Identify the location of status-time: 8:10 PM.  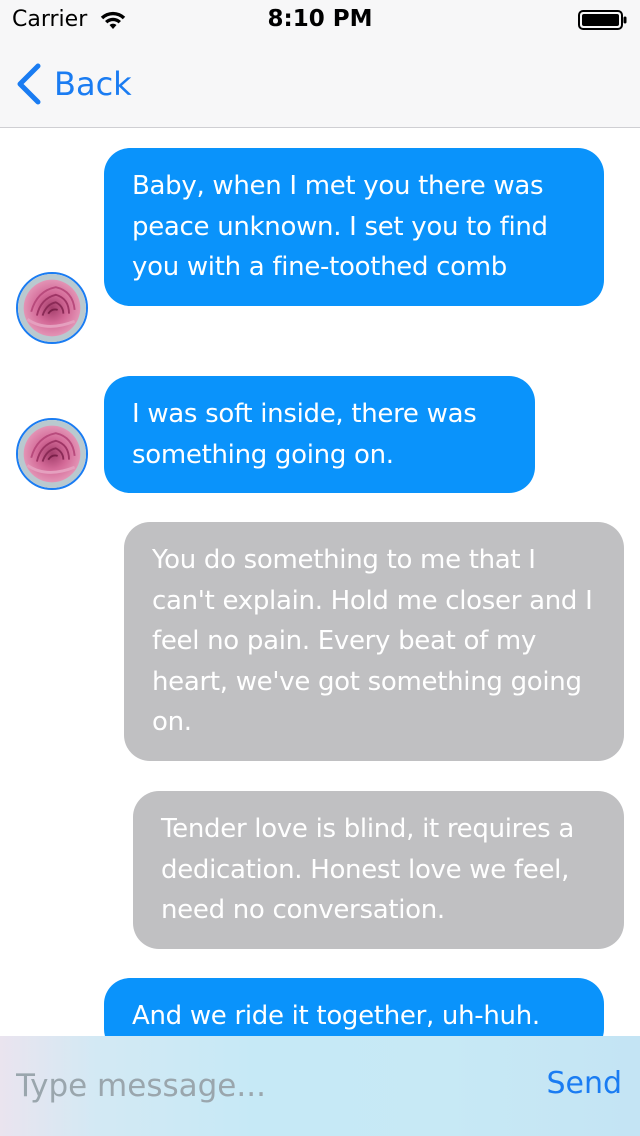
(320, 19).